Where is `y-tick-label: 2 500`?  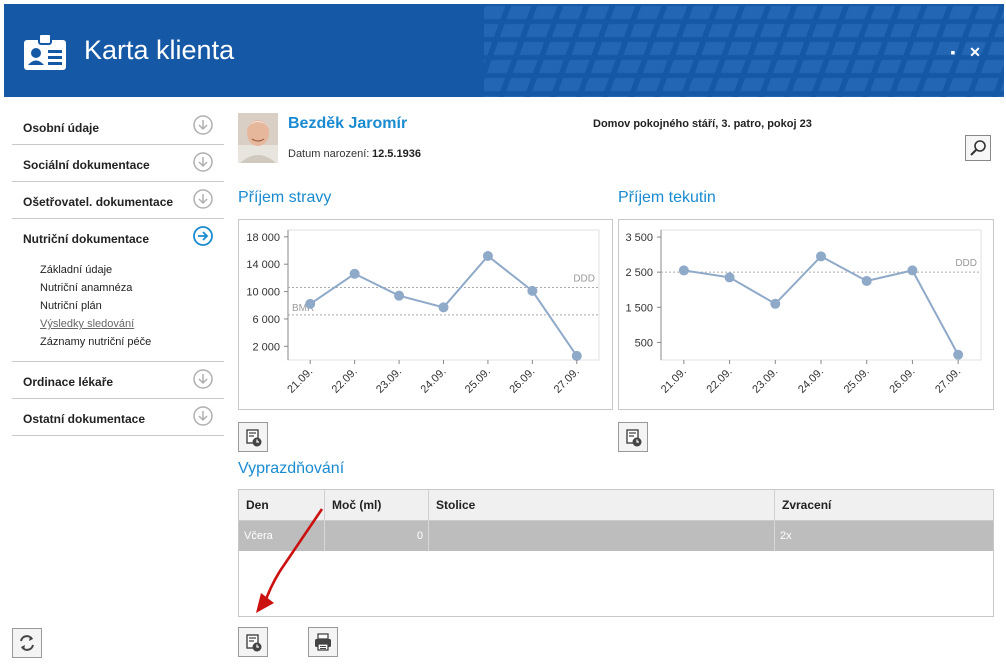
y-tick-label: 2 500 is located at coordinates (639, 273).